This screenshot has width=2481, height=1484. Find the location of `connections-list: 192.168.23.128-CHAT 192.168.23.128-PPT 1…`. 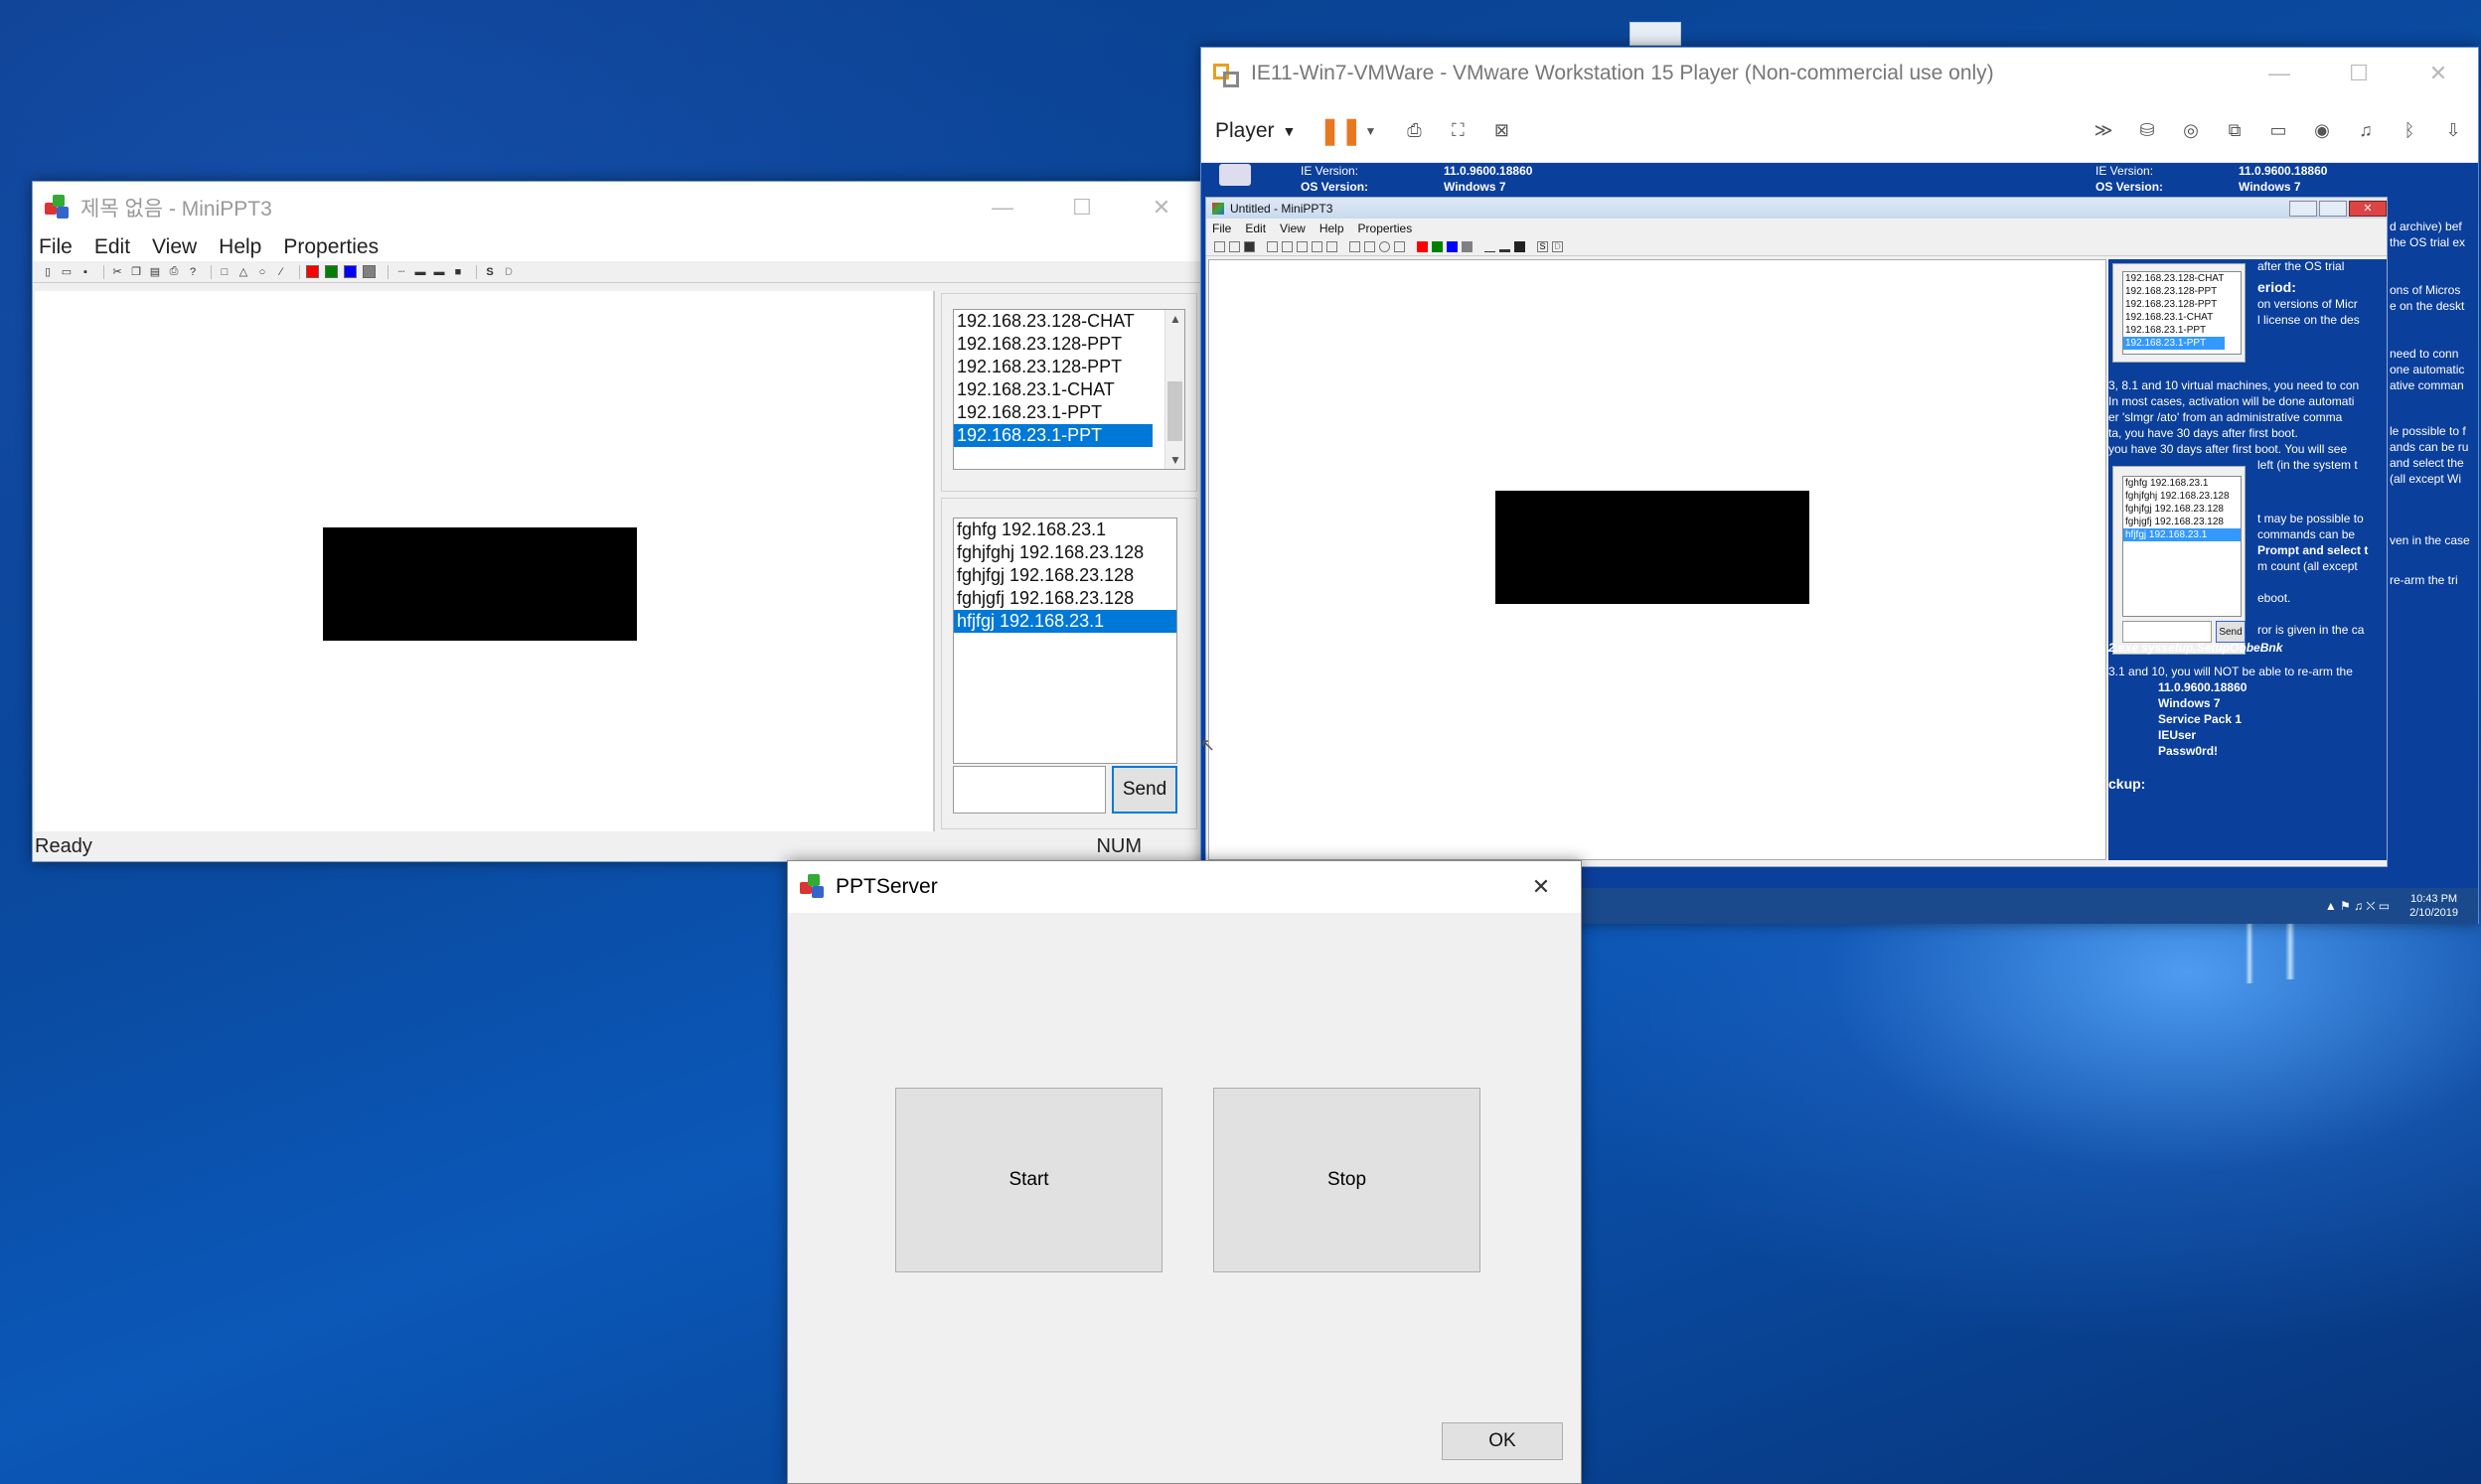

connections-list: 192.168.23.128-CHAT 192.168.23.128-PPT 1… is located at coordinates (1069, 389).